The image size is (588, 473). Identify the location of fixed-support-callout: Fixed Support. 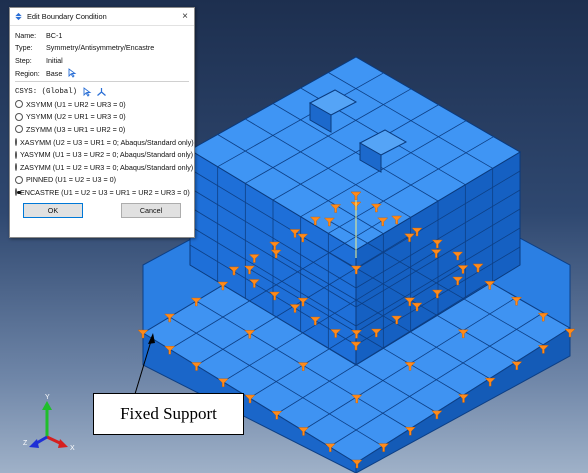
(168, 414).